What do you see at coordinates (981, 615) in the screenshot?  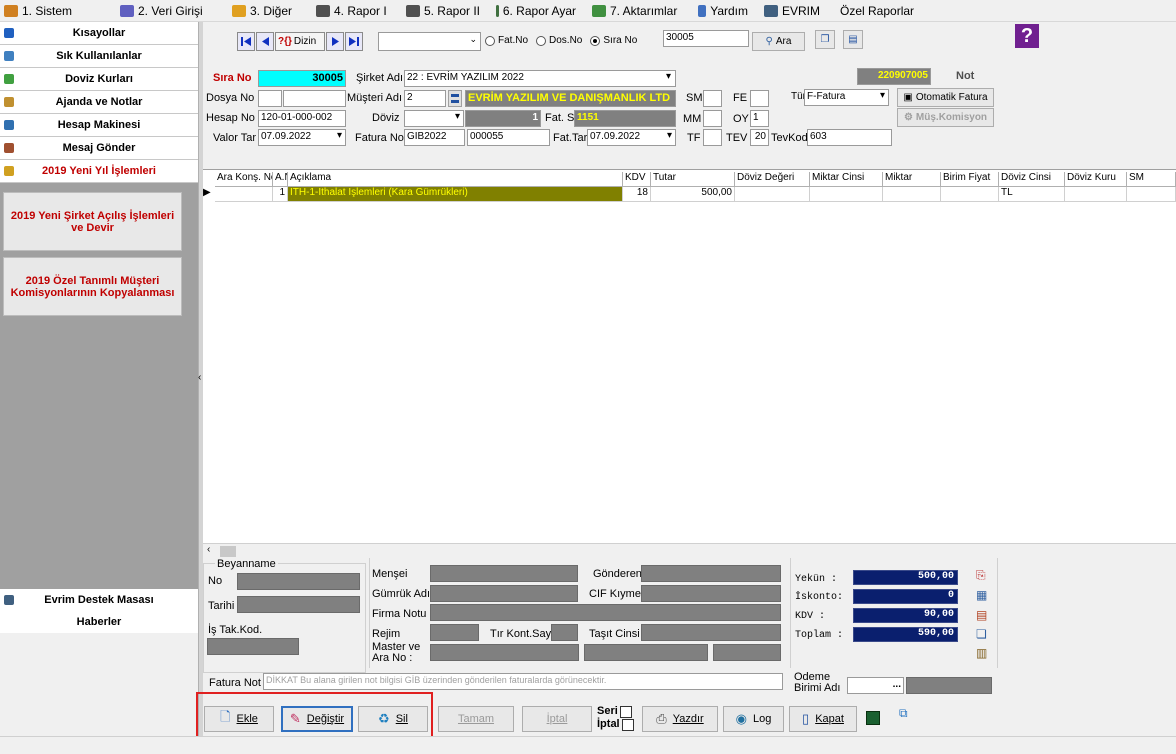 I see `print-icon: ▤` at bounding box center [981, 615].